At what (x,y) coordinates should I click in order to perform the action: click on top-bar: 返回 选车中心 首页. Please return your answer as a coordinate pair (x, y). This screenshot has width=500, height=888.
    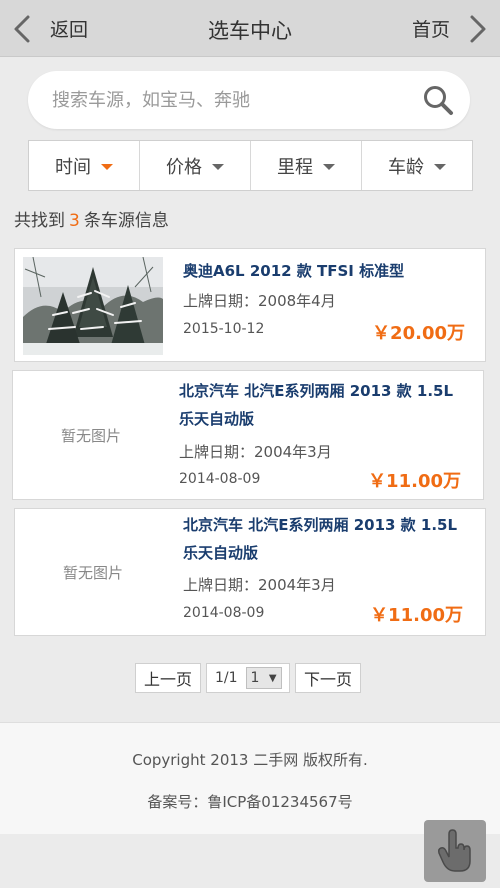
    Looking at the image, I should click on (250, 28).